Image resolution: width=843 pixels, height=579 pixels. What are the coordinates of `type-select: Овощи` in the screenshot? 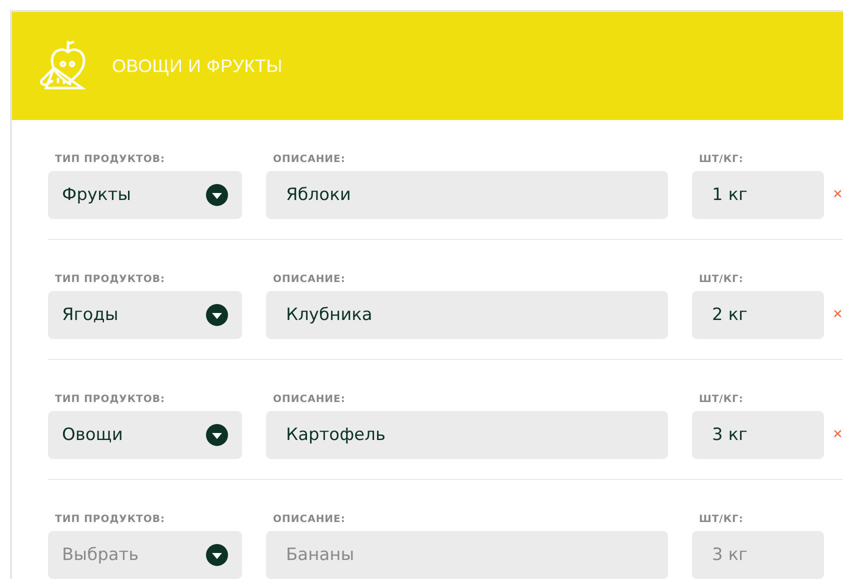 It's located at (145, 435).